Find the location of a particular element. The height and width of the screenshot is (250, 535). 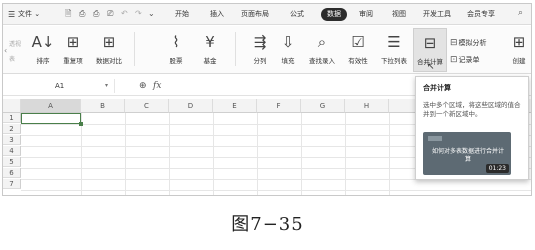

scroll-left-icon: ‹ is located at coordinates (5, 50).